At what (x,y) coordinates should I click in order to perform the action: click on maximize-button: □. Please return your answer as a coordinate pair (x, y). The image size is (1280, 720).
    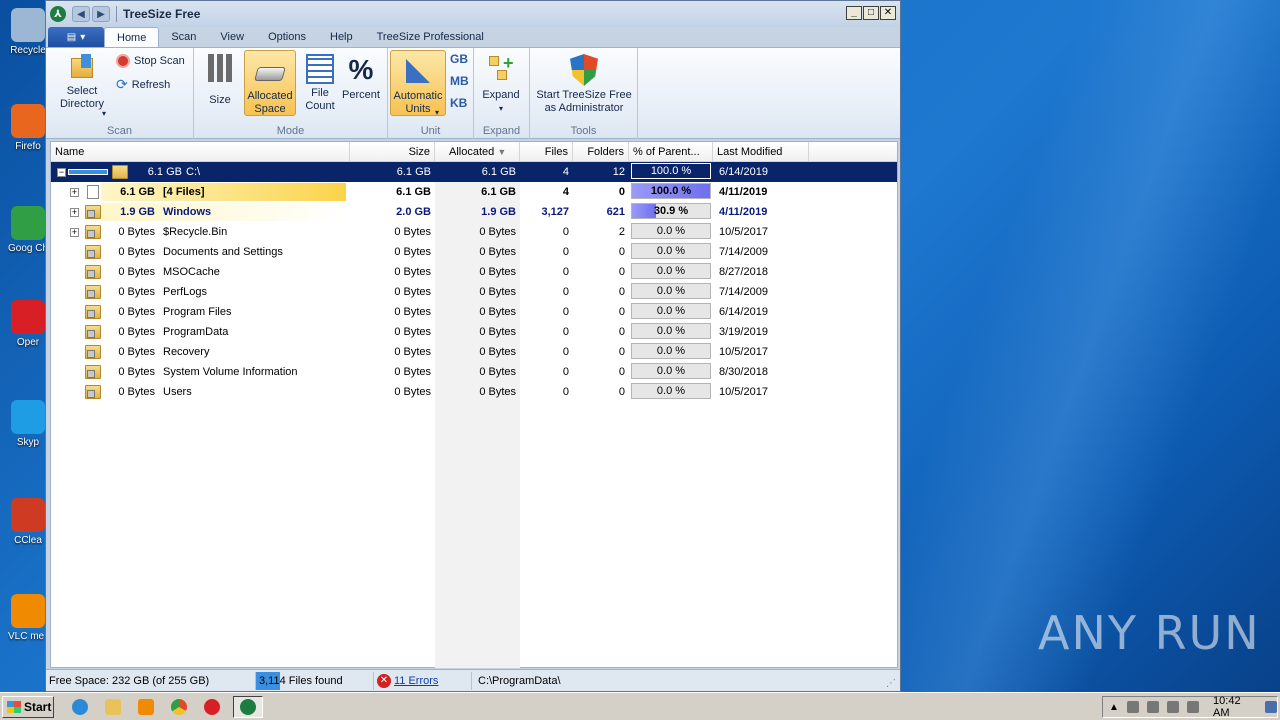
    Looking at the image, I should click on (871, 13).